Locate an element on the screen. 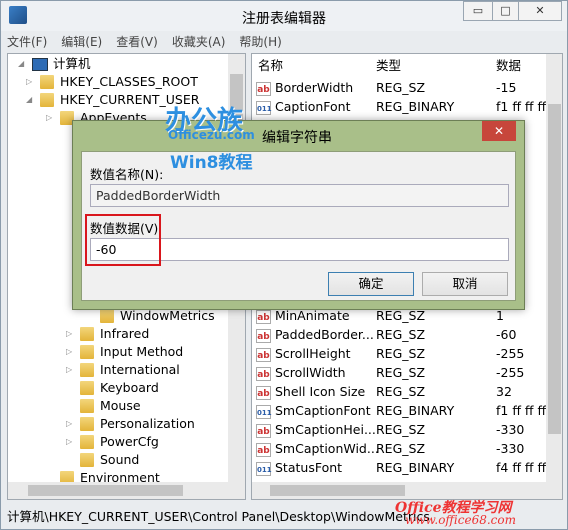  watermark-tag: Win8教程 is located at coordinates (211, 163).